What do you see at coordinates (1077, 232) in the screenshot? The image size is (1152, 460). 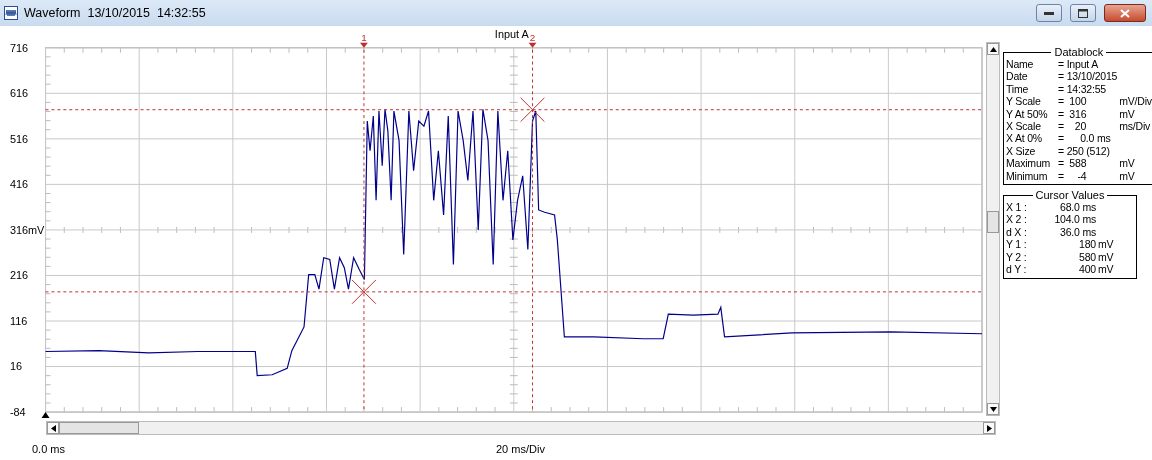 I see `field-value: 36.0 ms` at bounding box center [1077, 232].